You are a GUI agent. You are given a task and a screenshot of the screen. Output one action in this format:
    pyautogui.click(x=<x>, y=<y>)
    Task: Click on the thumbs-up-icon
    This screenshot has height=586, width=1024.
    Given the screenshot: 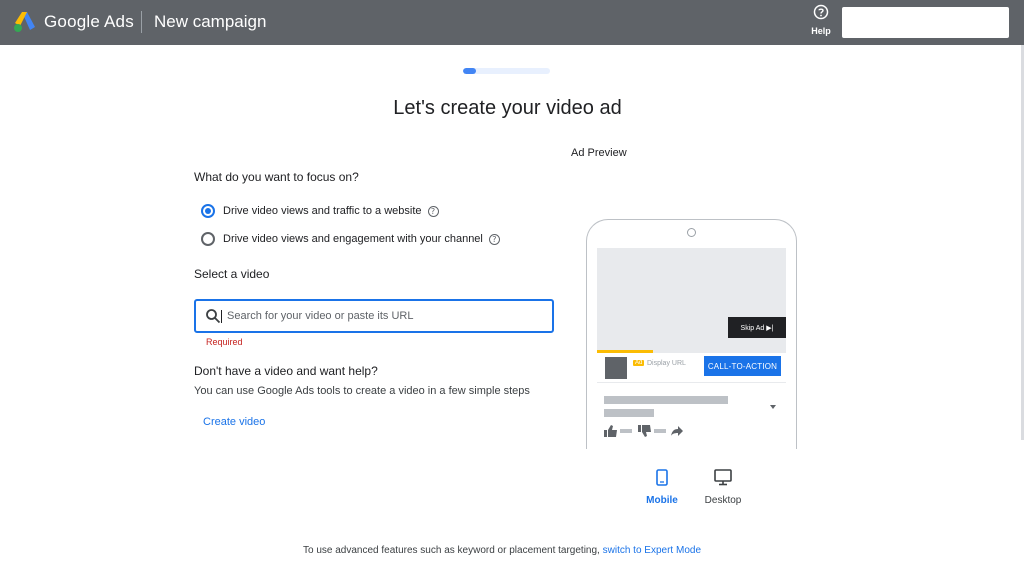 What is the action you would take?
    pyautogui.click(x=610, y=431)
    